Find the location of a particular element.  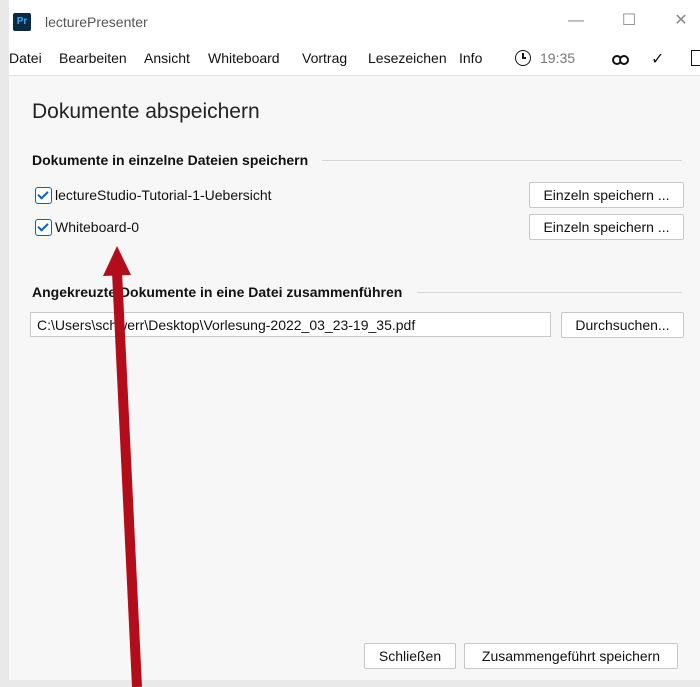

title-bar: Pr lecturePresenter — ☐ ✕ is located at coordinates (354, 21).